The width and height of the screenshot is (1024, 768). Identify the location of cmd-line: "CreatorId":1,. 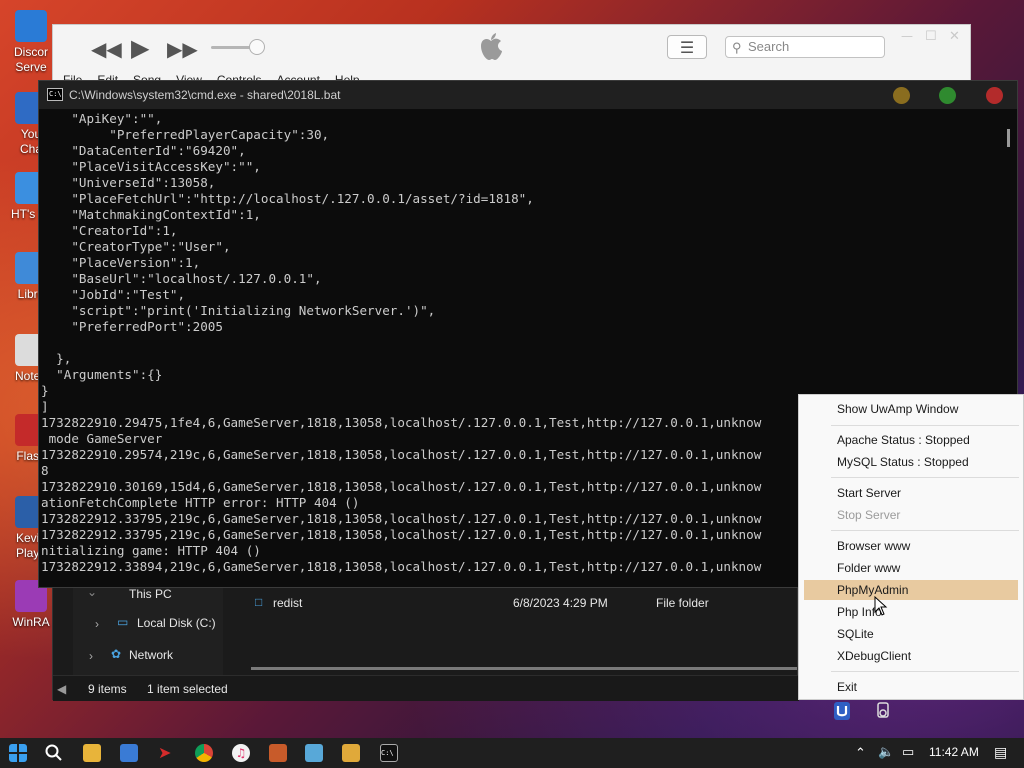
(109, 230).